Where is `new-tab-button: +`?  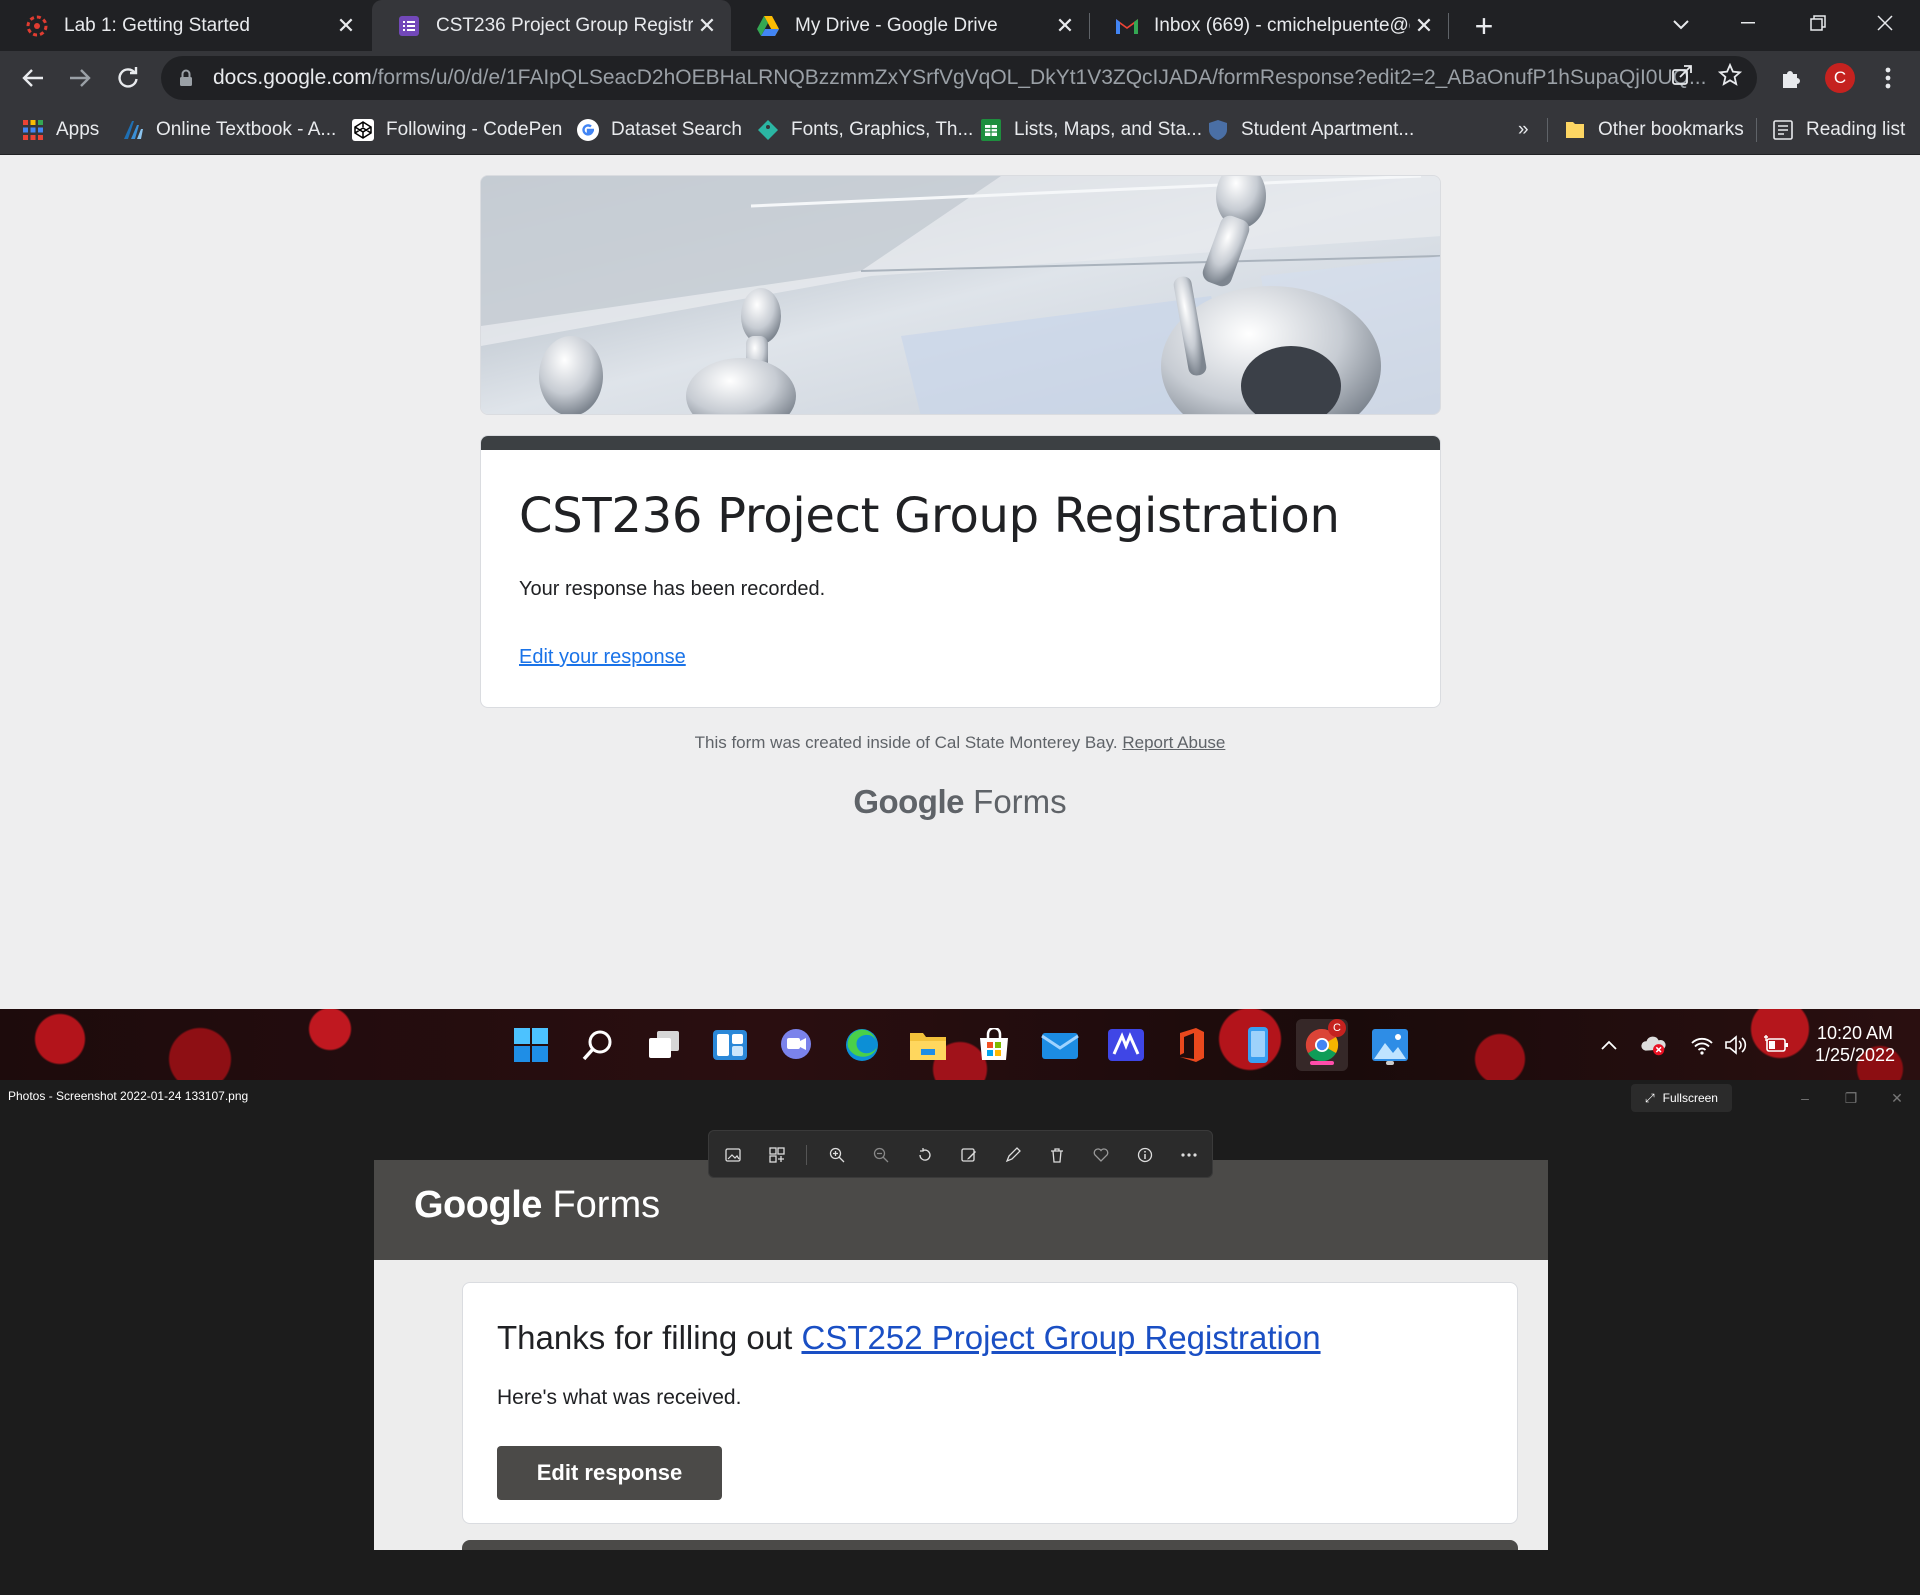 new-tab-button: + is located at coordinates (1484, 26).